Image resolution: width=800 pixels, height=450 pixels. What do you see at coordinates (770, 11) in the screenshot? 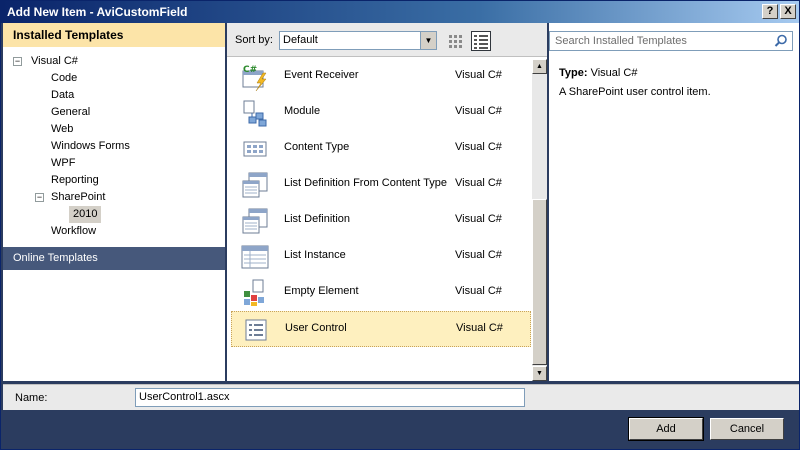
I see `help-button: ?` at bounding box center [770, 11].